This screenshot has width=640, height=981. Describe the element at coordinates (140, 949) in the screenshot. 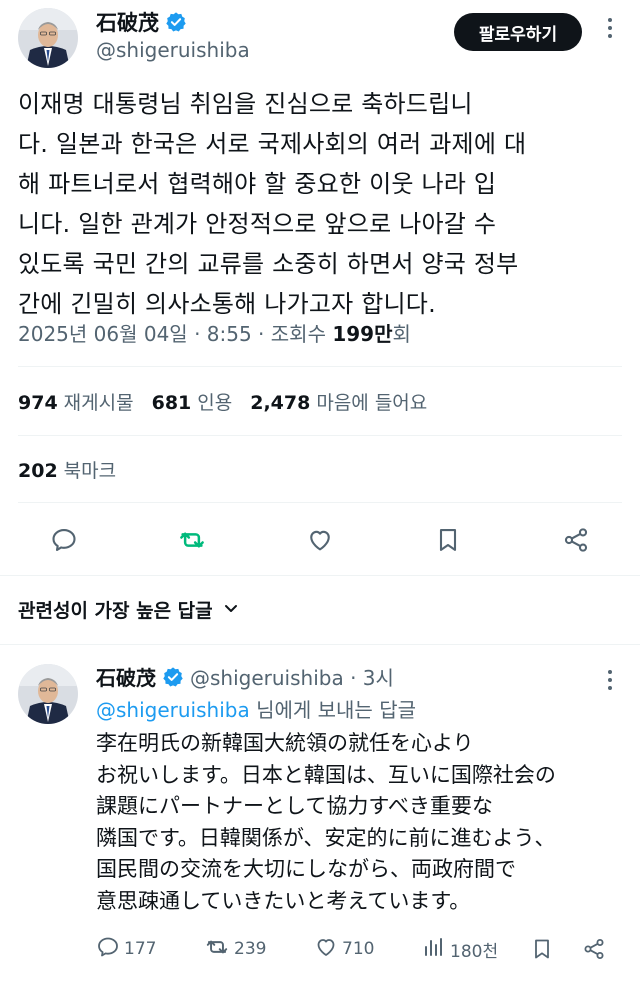

I see `reply-count: 177` at that location.